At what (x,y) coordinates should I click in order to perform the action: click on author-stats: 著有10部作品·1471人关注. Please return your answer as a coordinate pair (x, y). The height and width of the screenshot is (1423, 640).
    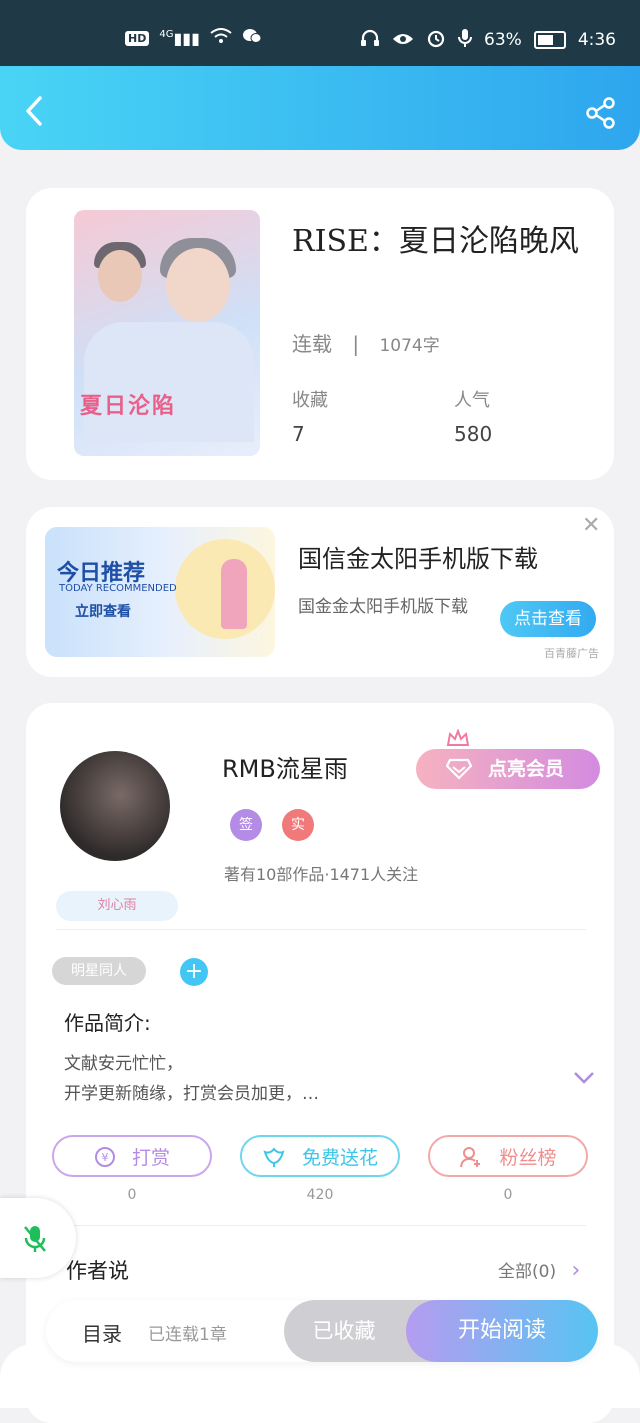
    Looking at the image, I should click on (321, 874).